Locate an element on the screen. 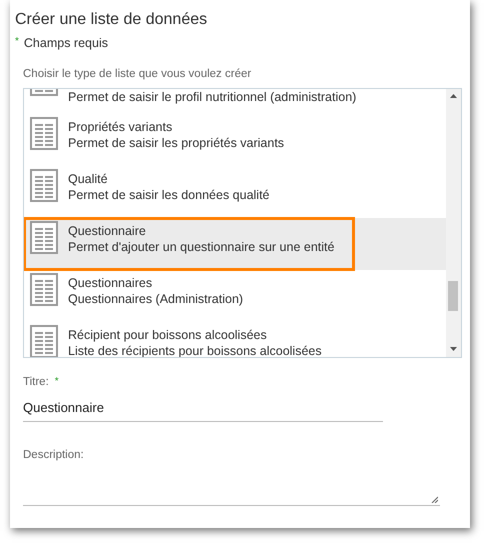 This screenshot has width=486, height=545. scroll-up-icon is located at coordinates (453, 96).